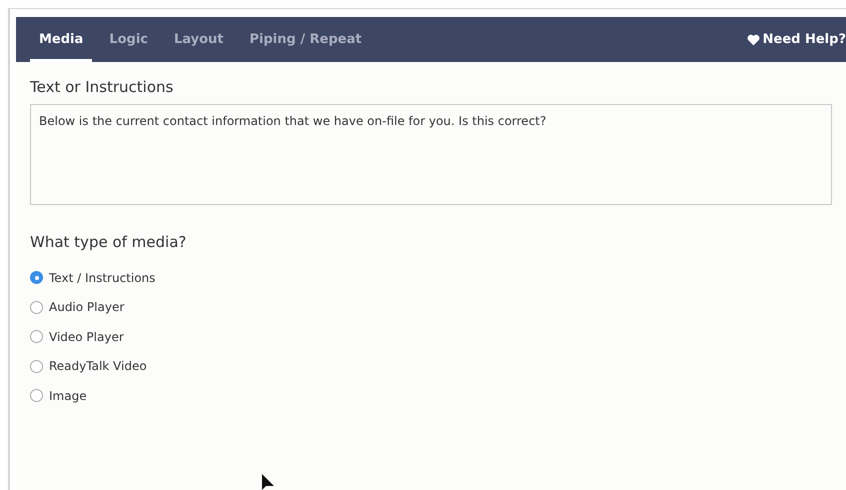  What do you see at coordinates (98, 366) in the screenshot?
I see `radio-label: ReadyTalk Video` at bounding box center [98, 366].